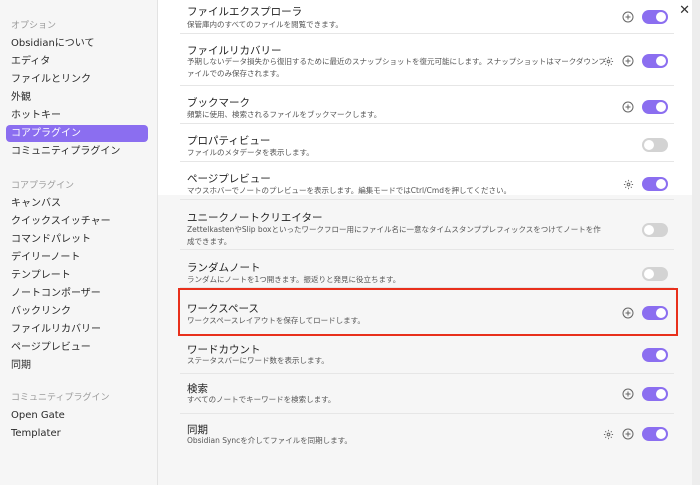 The width and height of the screenshot is (700, 485). Describe the element at coordinates (77, 221) in the screenshot. I see `sidebar-item: クイックスイッチャー` at that location.